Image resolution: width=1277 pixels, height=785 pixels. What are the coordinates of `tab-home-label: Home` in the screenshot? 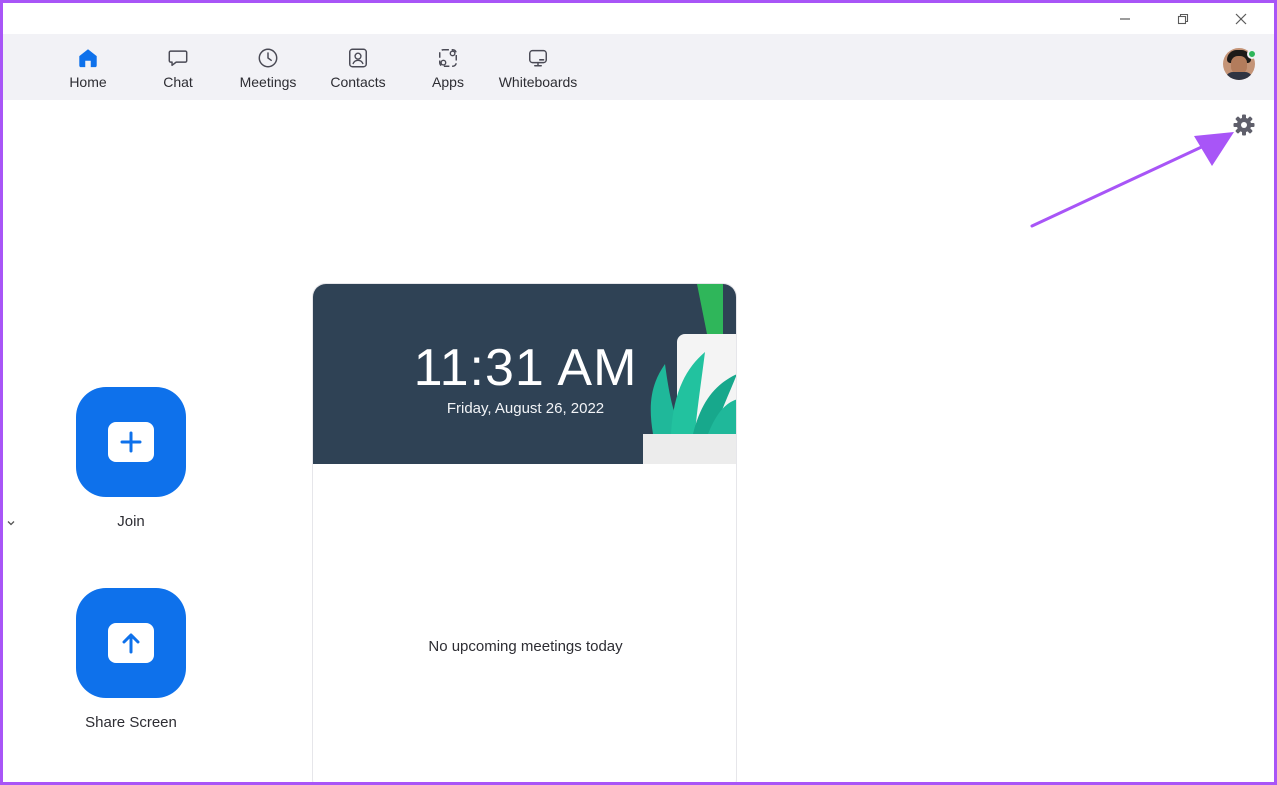 It's located at (88, 82).